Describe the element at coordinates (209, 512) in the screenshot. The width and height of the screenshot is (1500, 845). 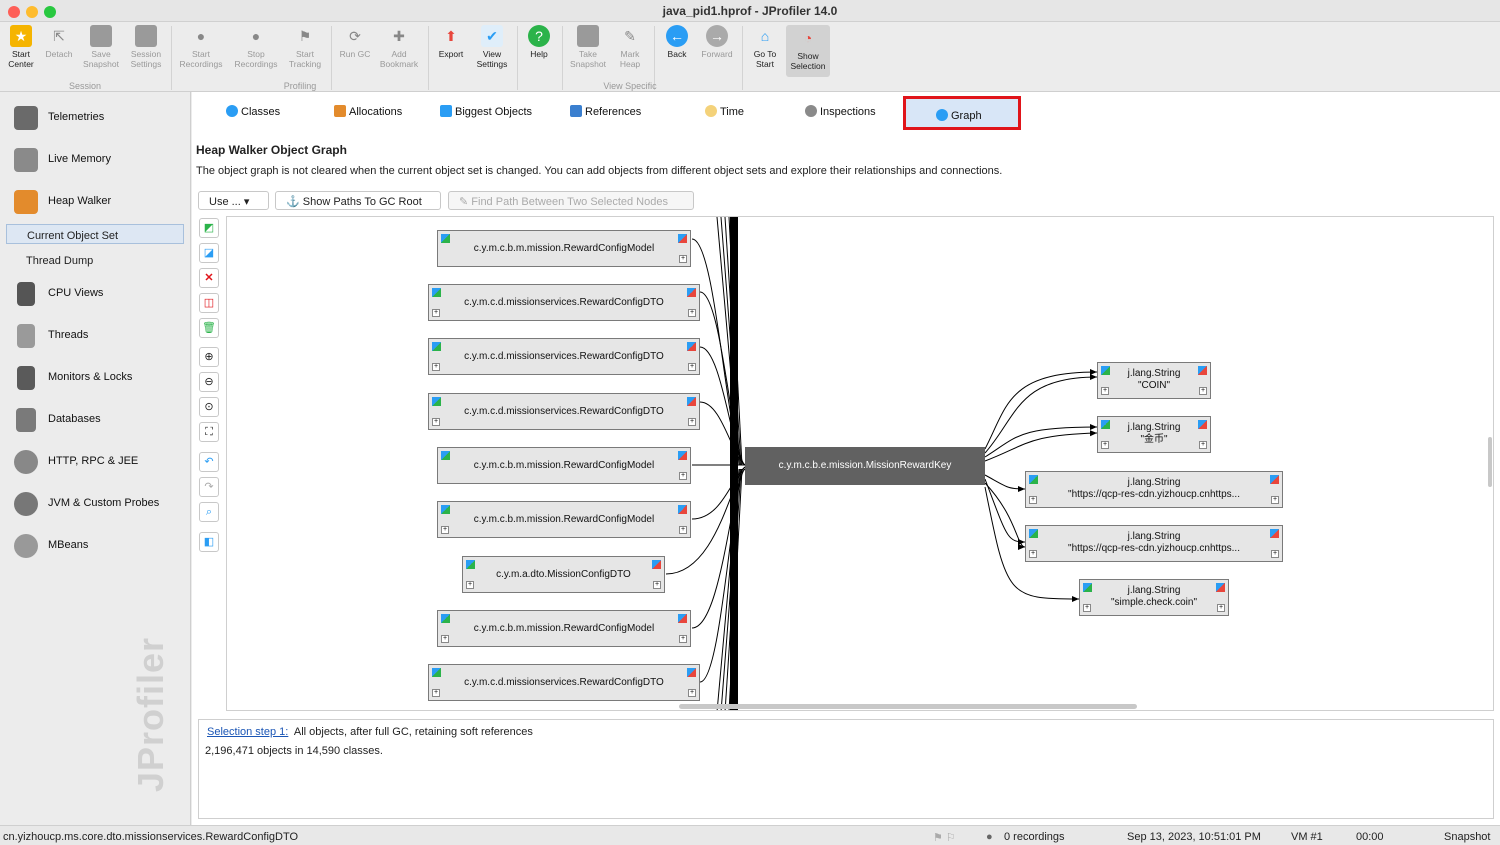
I see `search-icon: ⌕` at that location.